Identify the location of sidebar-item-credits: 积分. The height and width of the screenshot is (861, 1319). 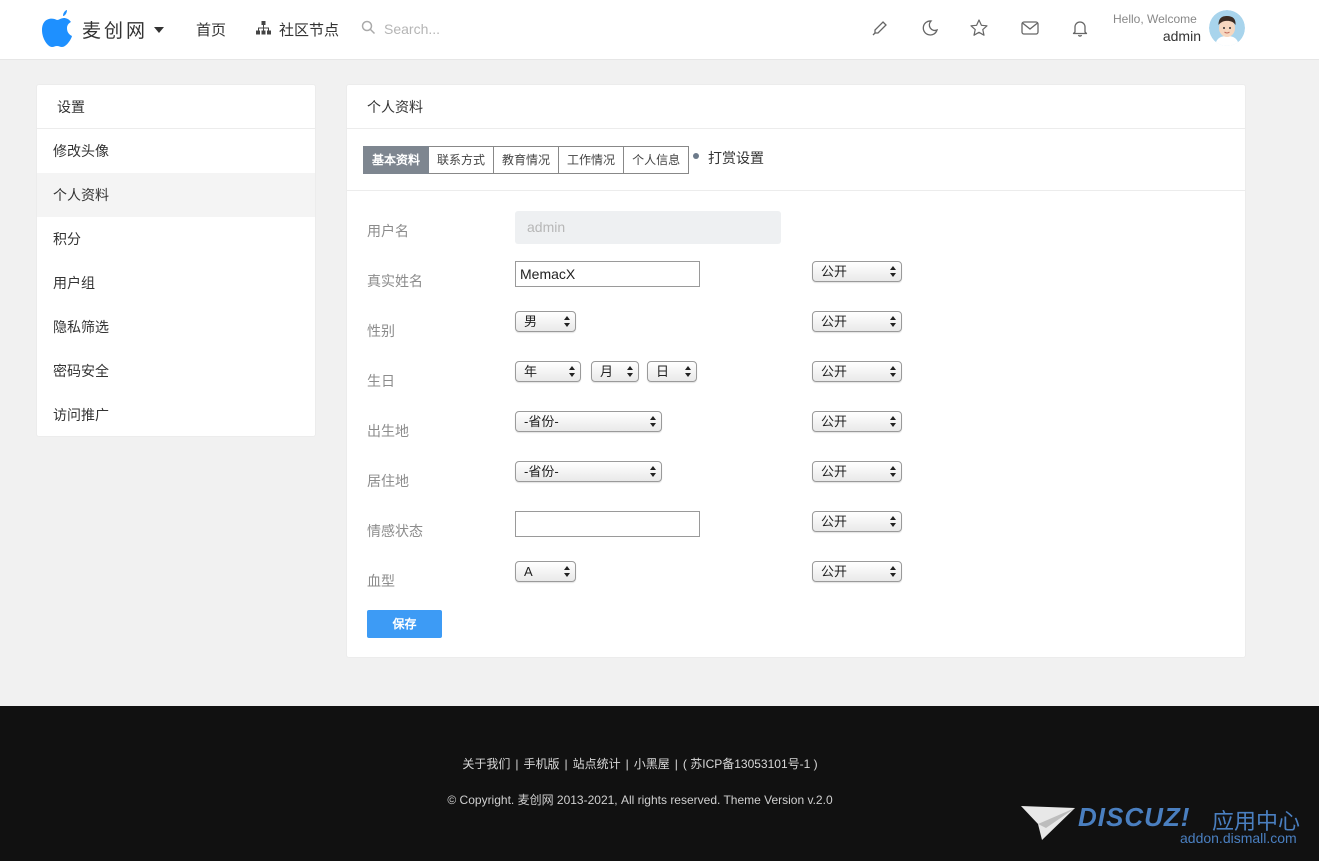
(176, 239).